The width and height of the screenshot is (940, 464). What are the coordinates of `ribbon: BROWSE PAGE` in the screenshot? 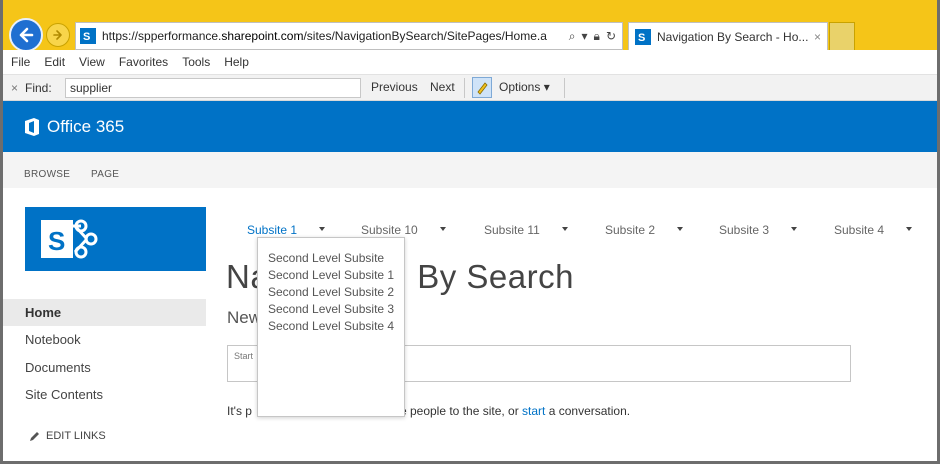 It's located at (470, 170).